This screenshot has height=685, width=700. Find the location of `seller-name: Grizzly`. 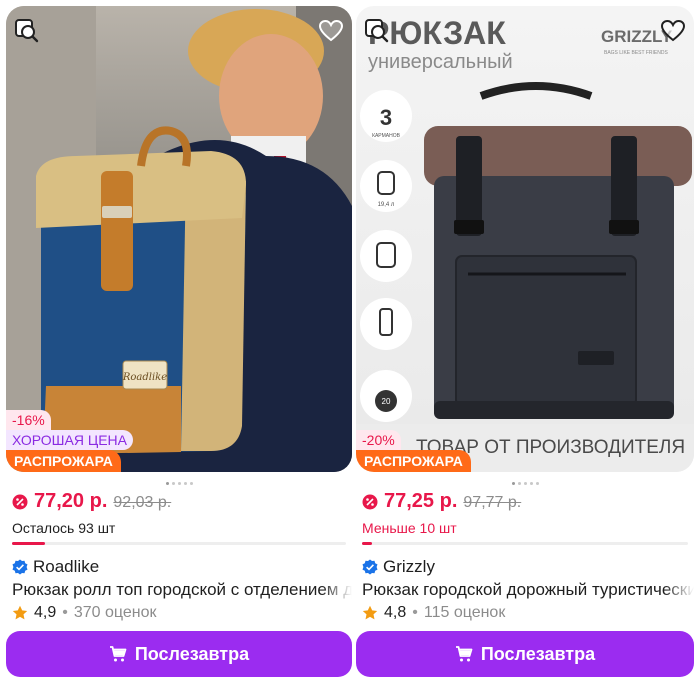

seller-name: Grizzly is located at coordinates (409, 566).